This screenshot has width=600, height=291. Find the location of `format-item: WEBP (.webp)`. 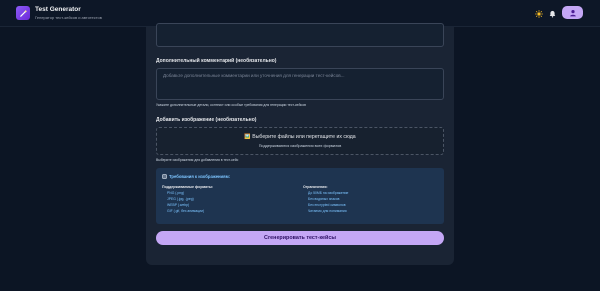

format-item: WEBP (.webp) is located at coordinates (178, 205).